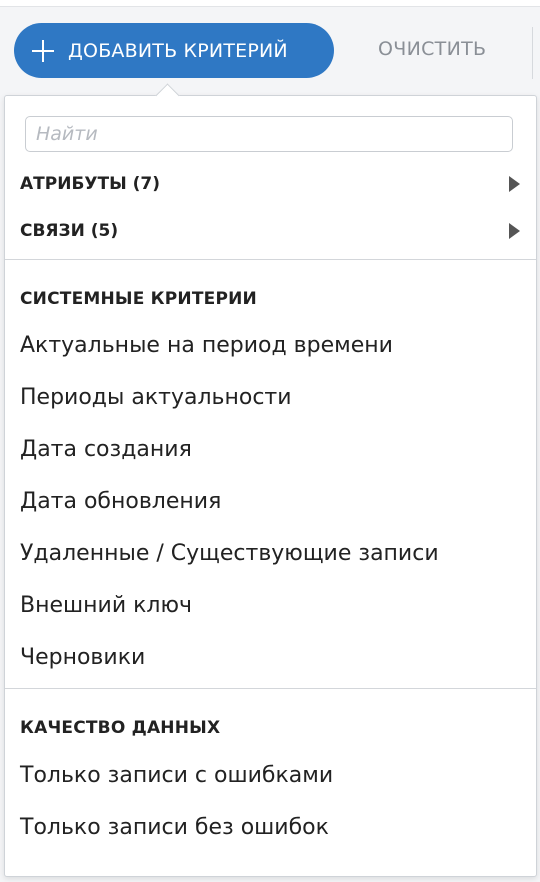 Image resolution: width=540 pixels, height=882 pixels. Describe the element at coordinates (270, 605) in the screenshot. I see `menu-item-external-key: Внешний ключ` at that location.